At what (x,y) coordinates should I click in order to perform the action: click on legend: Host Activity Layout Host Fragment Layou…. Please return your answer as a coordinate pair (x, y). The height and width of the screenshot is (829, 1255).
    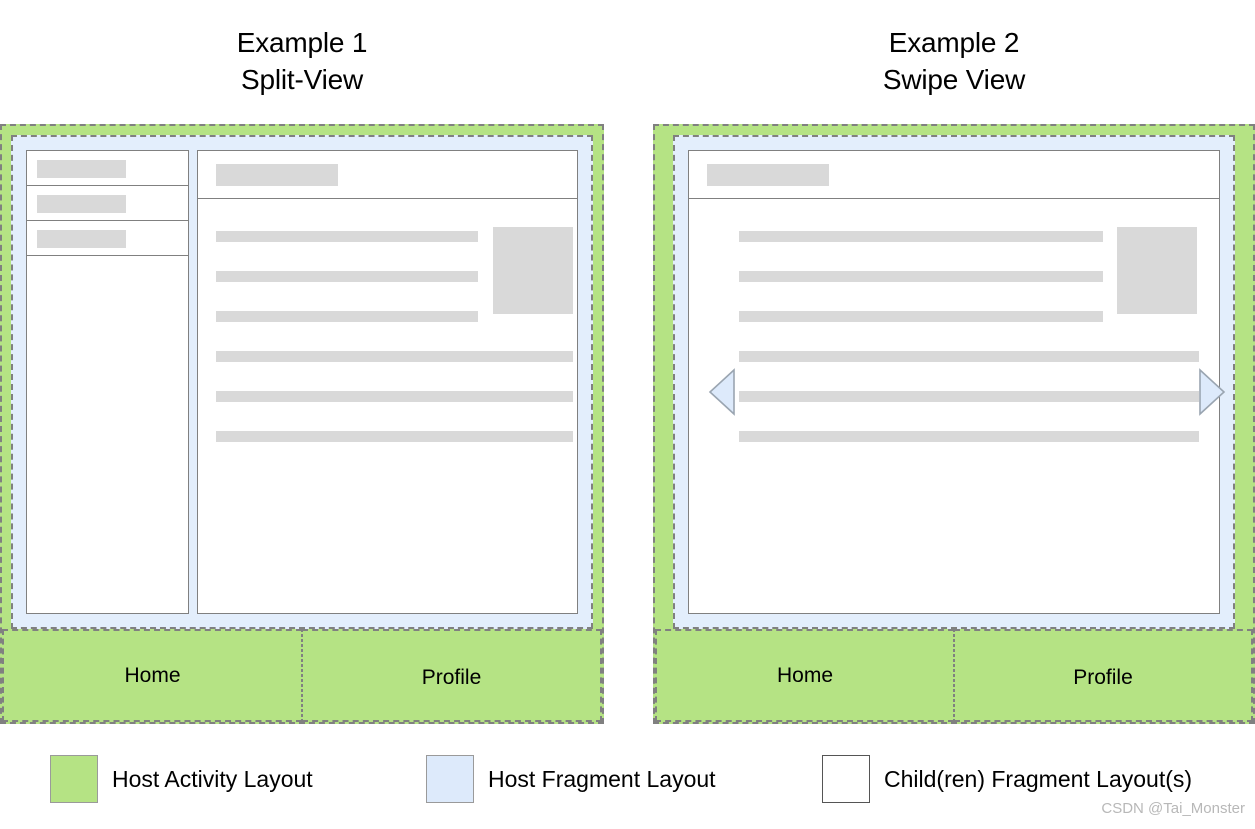
    Looking at the image, I should click on (627, 780).